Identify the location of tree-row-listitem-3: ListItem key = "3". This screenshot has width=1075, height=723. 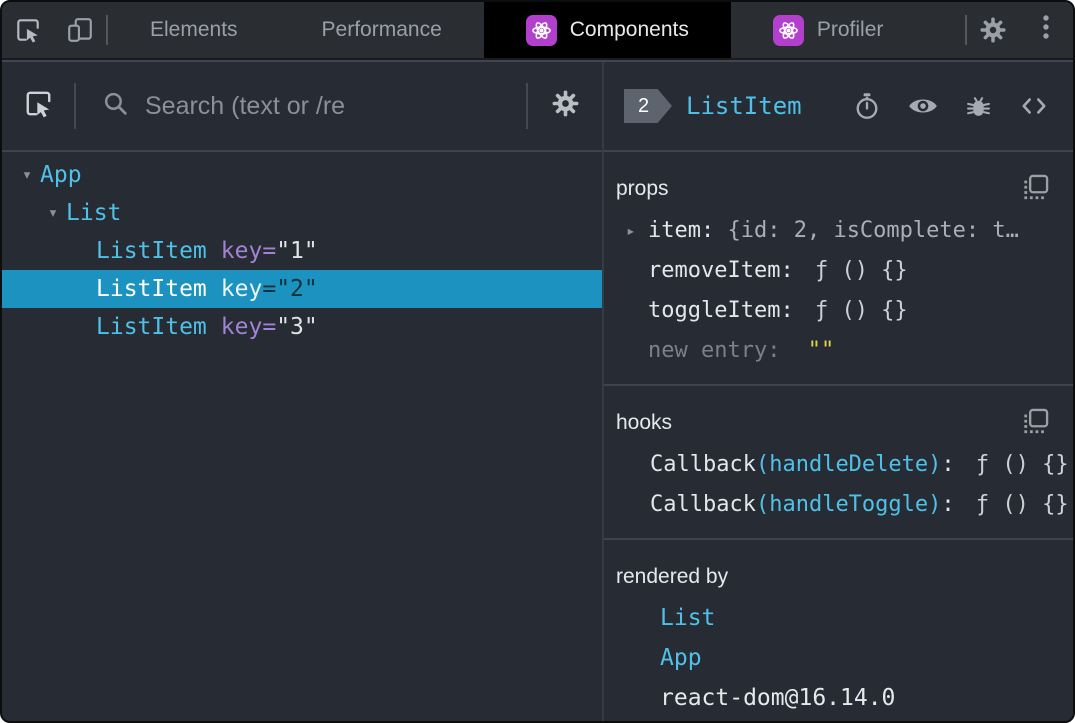
(302, 327).